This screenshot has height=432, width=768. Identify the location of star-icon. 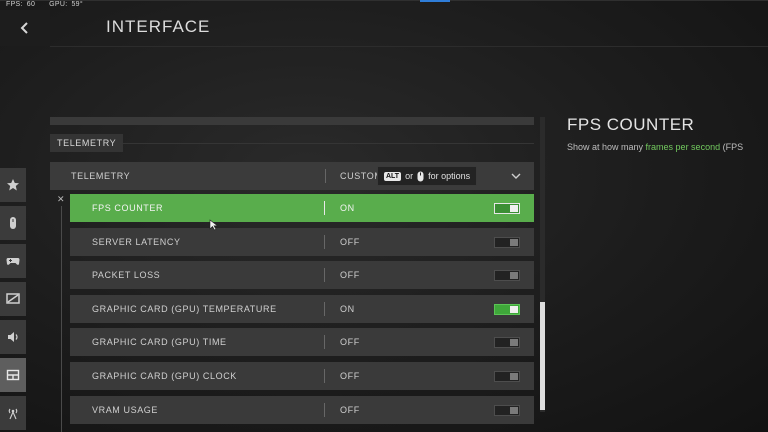
(13, 185).